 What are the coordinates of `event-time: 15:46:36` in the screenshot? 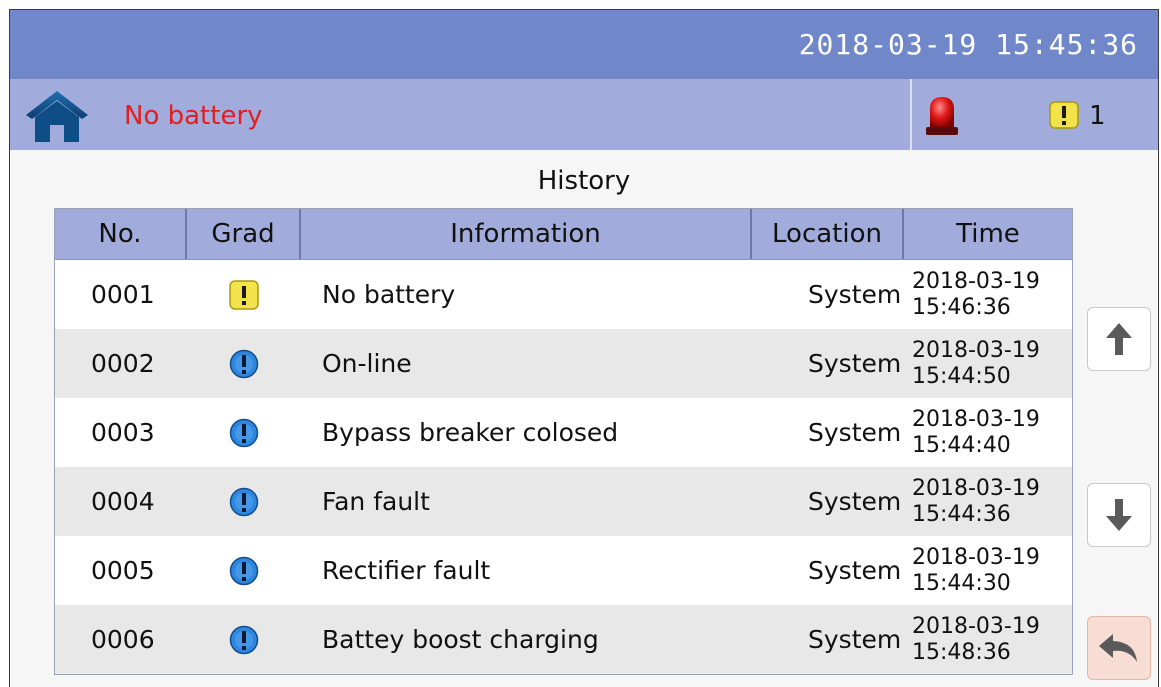 It's located at (961, 307).